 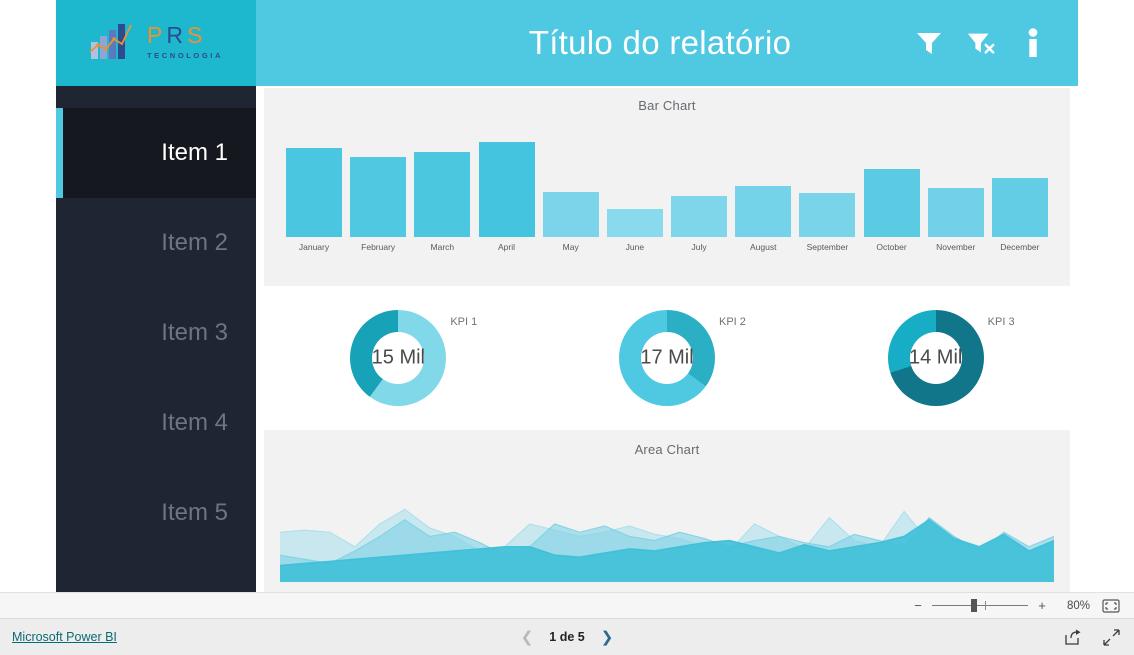 I want to click on bar-chart-logo-icon, so click(x=110, y=41).